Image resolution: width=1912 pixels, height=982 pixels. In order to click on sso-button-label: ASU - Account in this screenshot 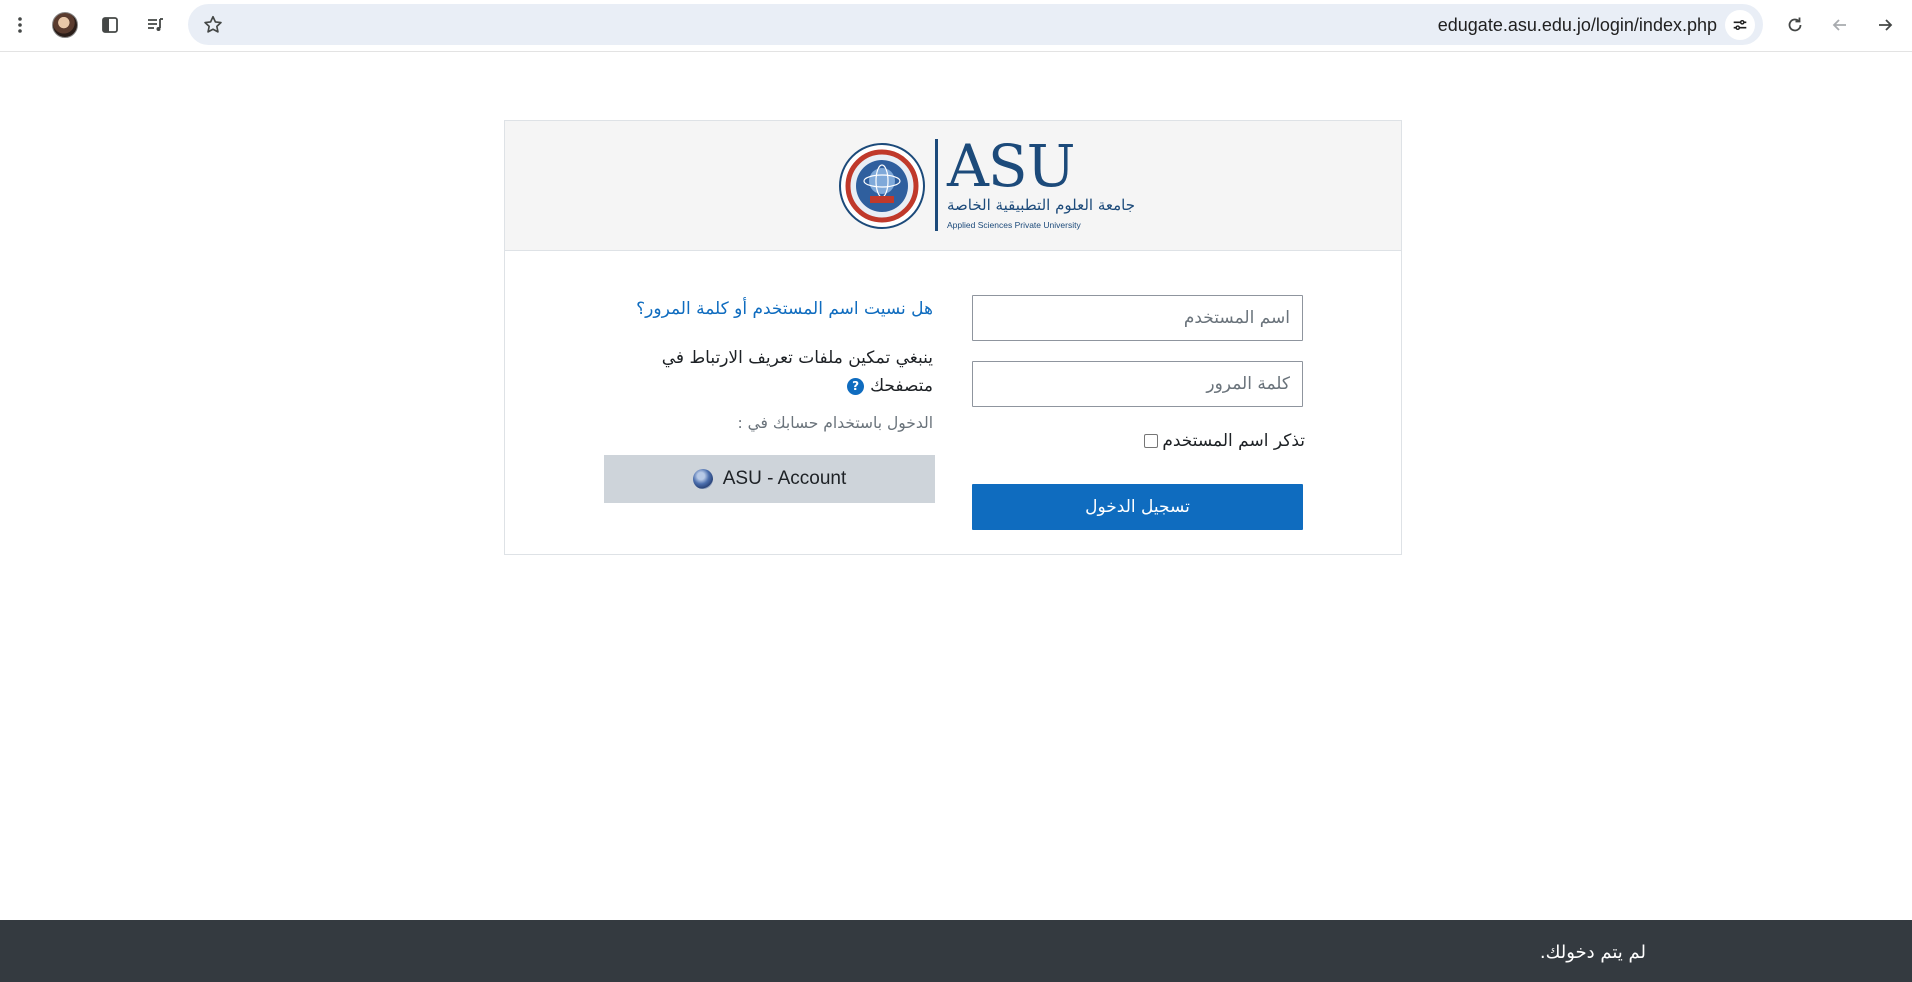, I will do `click(784, 478)`.